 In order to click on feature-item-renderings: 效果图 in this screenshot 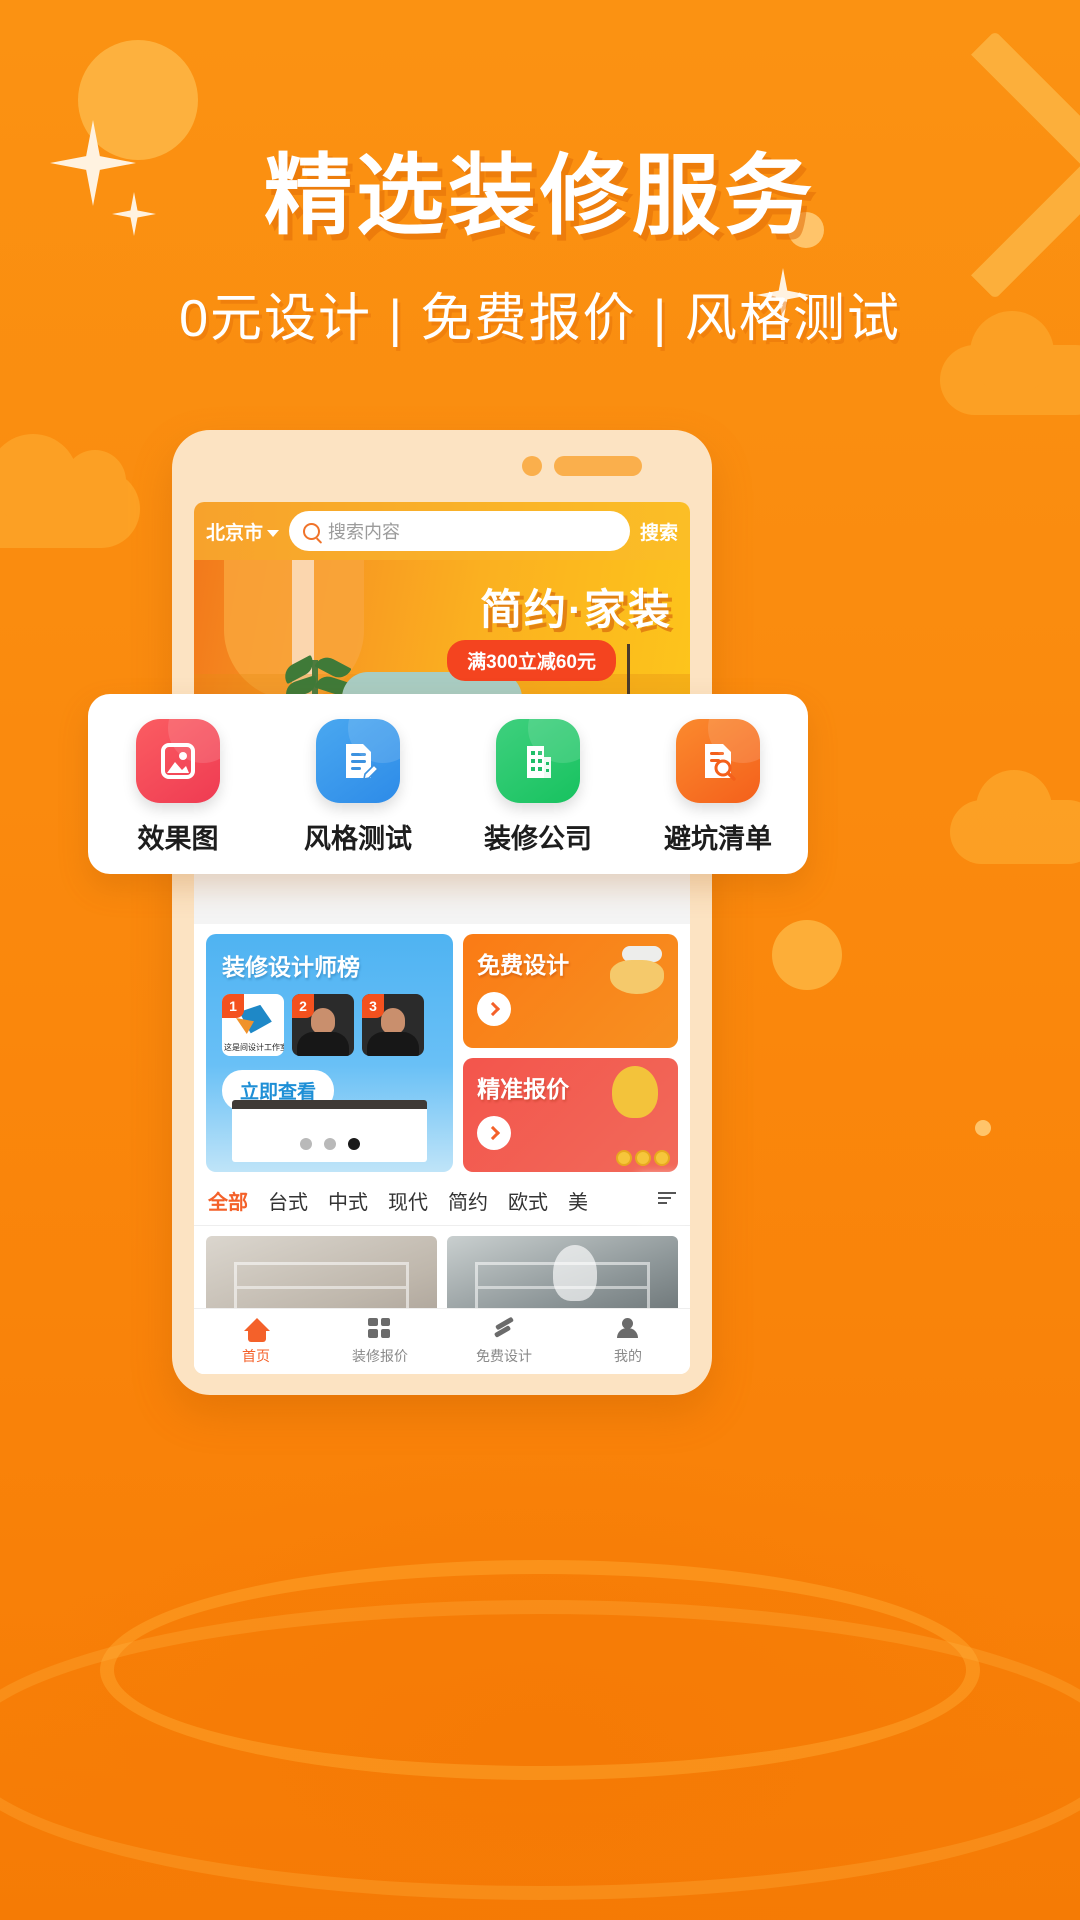, I will do `click(178, 787)`.